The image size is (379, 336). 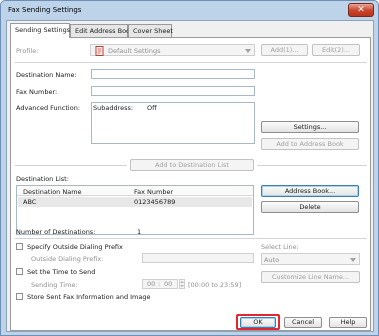 I want to click on spinner-arrows-icon, so click(x=182, y=284).